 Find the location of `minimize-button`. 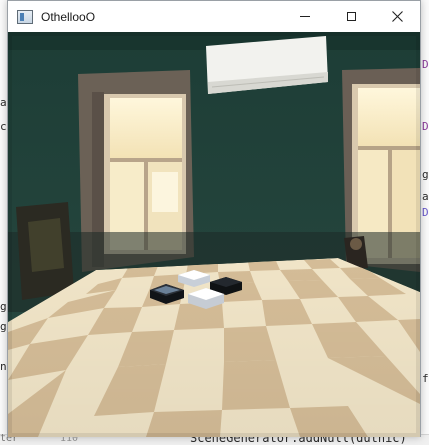

minimize-button is located at coordinates (305, 16).